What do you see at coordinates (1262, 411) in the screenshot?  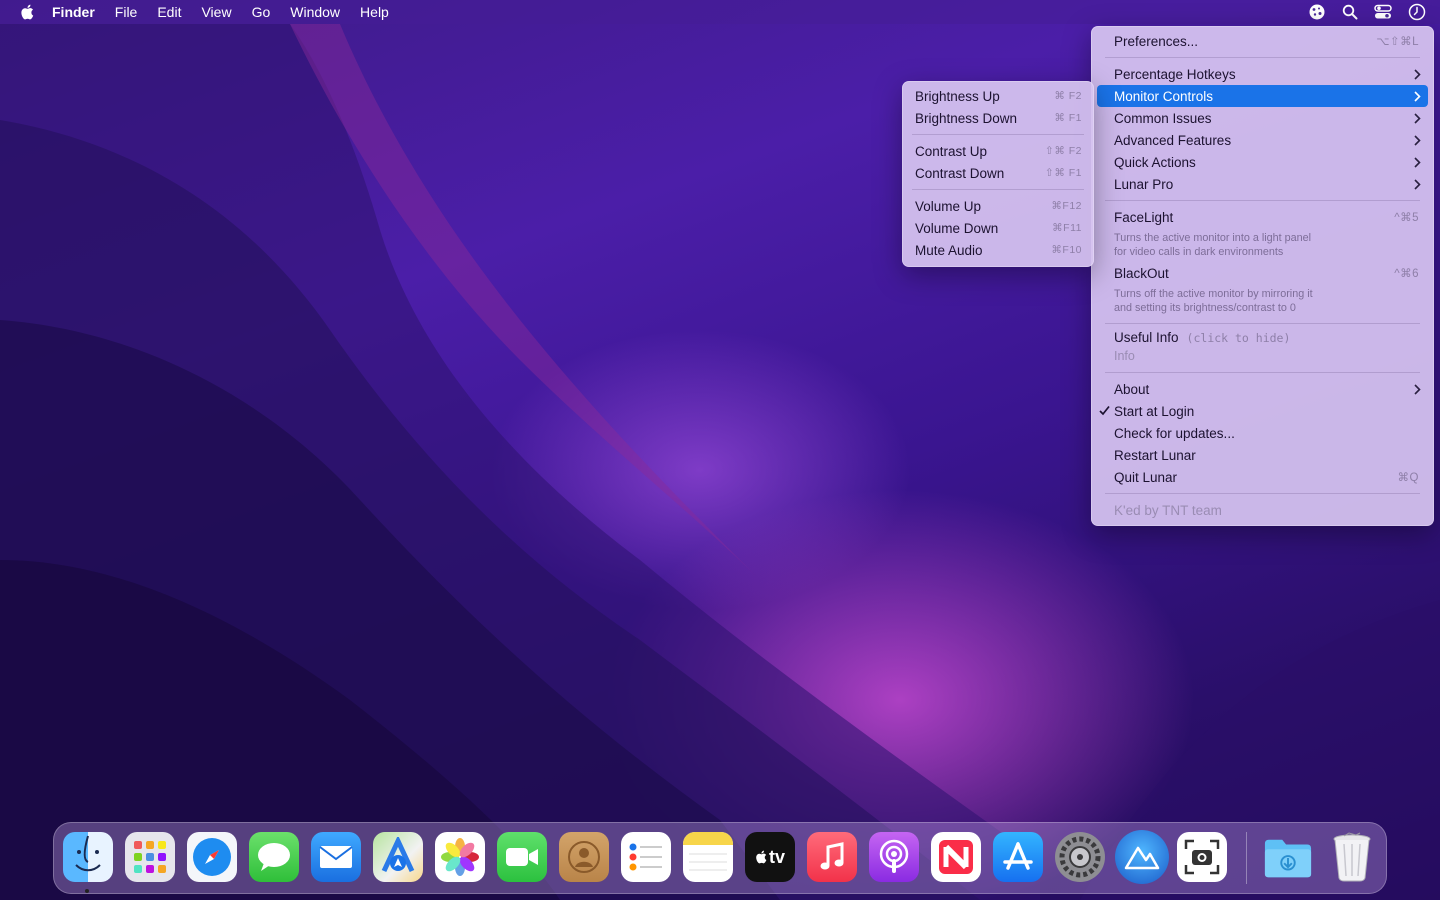 I see `menu-item-start-at-login: Start at Login` at bounding box center [1262, 411].